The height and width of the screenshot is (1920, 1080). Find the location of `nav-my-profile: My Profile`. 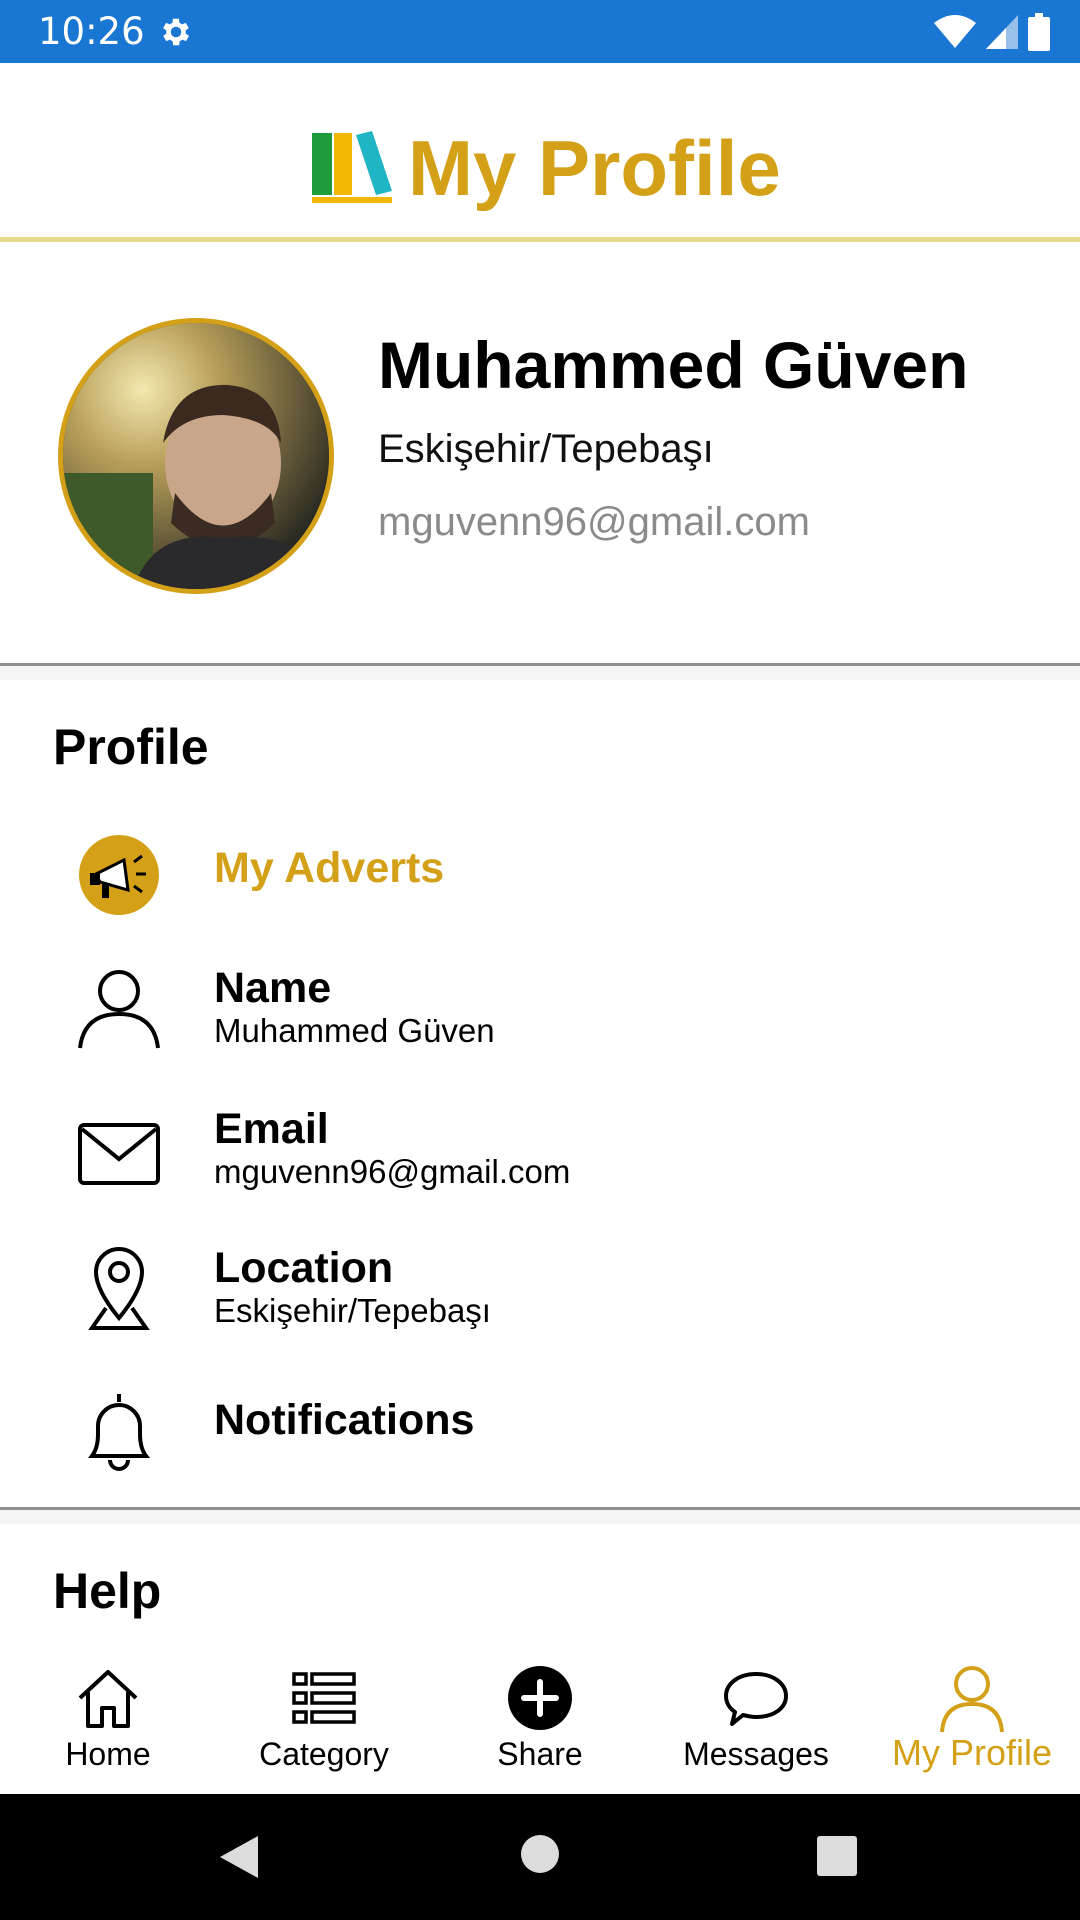

nav-my-profile: My Profile is located at coordinates (972, 1721).